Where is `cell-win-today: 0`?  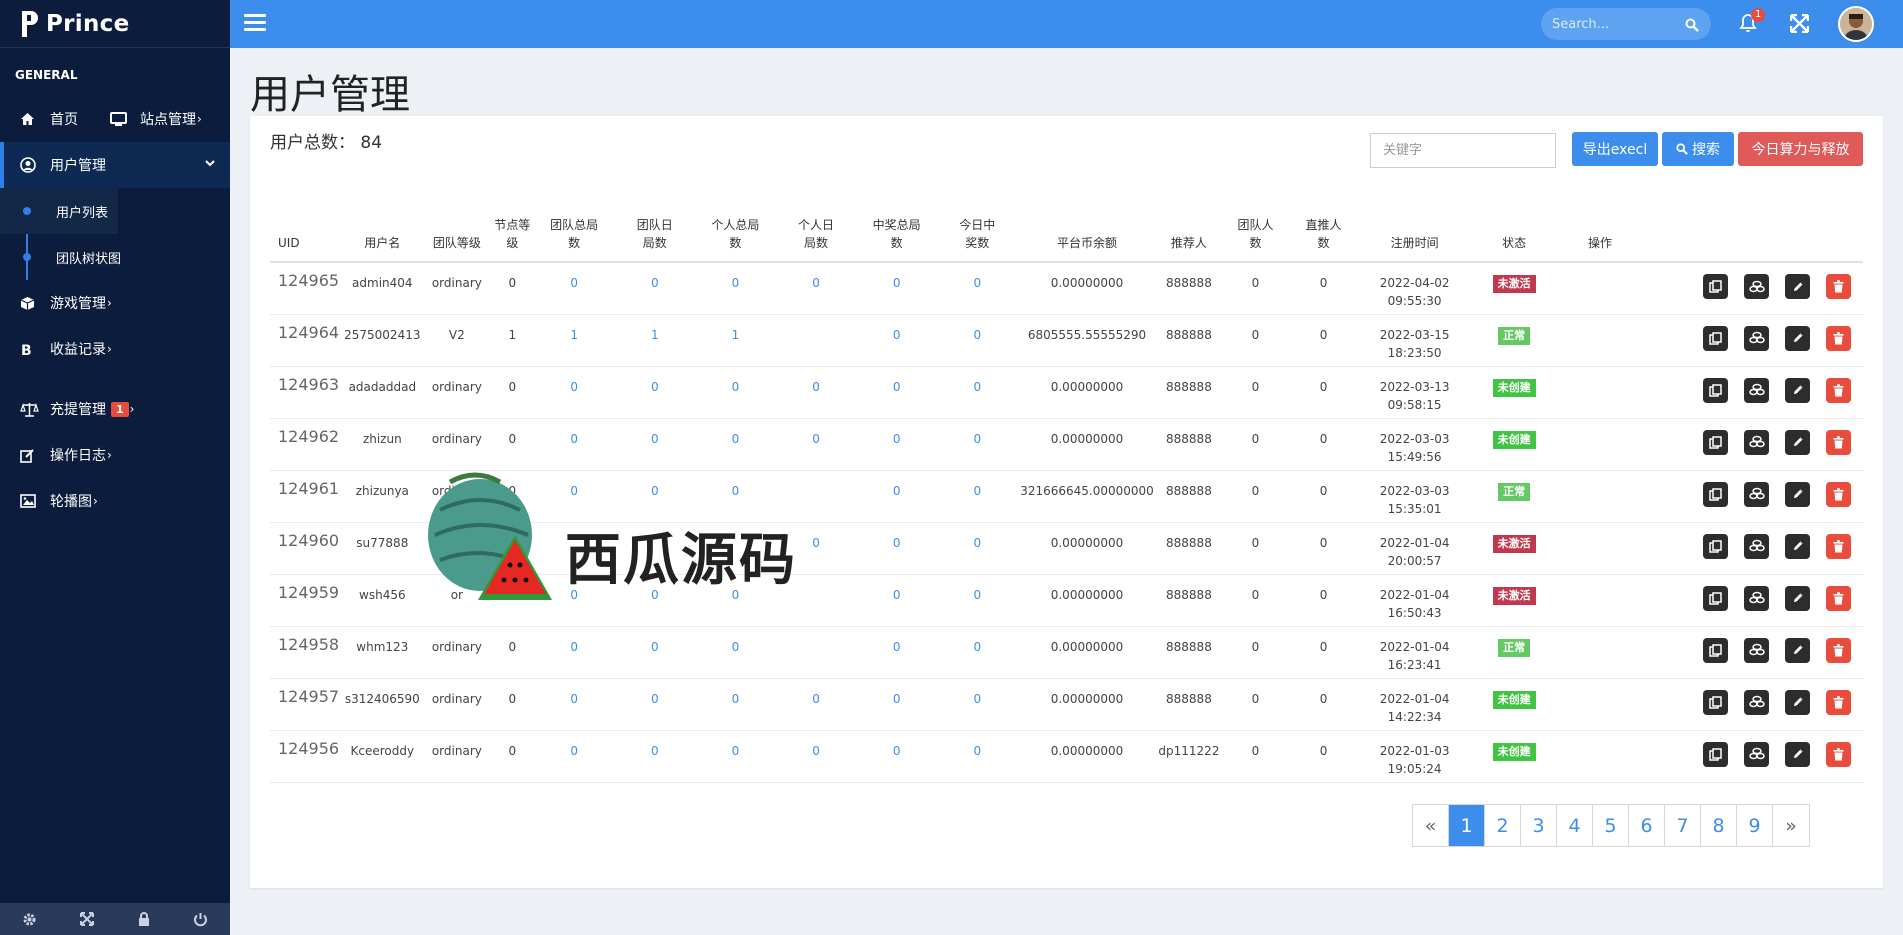
cell-win-today: 0 is located at coordinates (977, 496).